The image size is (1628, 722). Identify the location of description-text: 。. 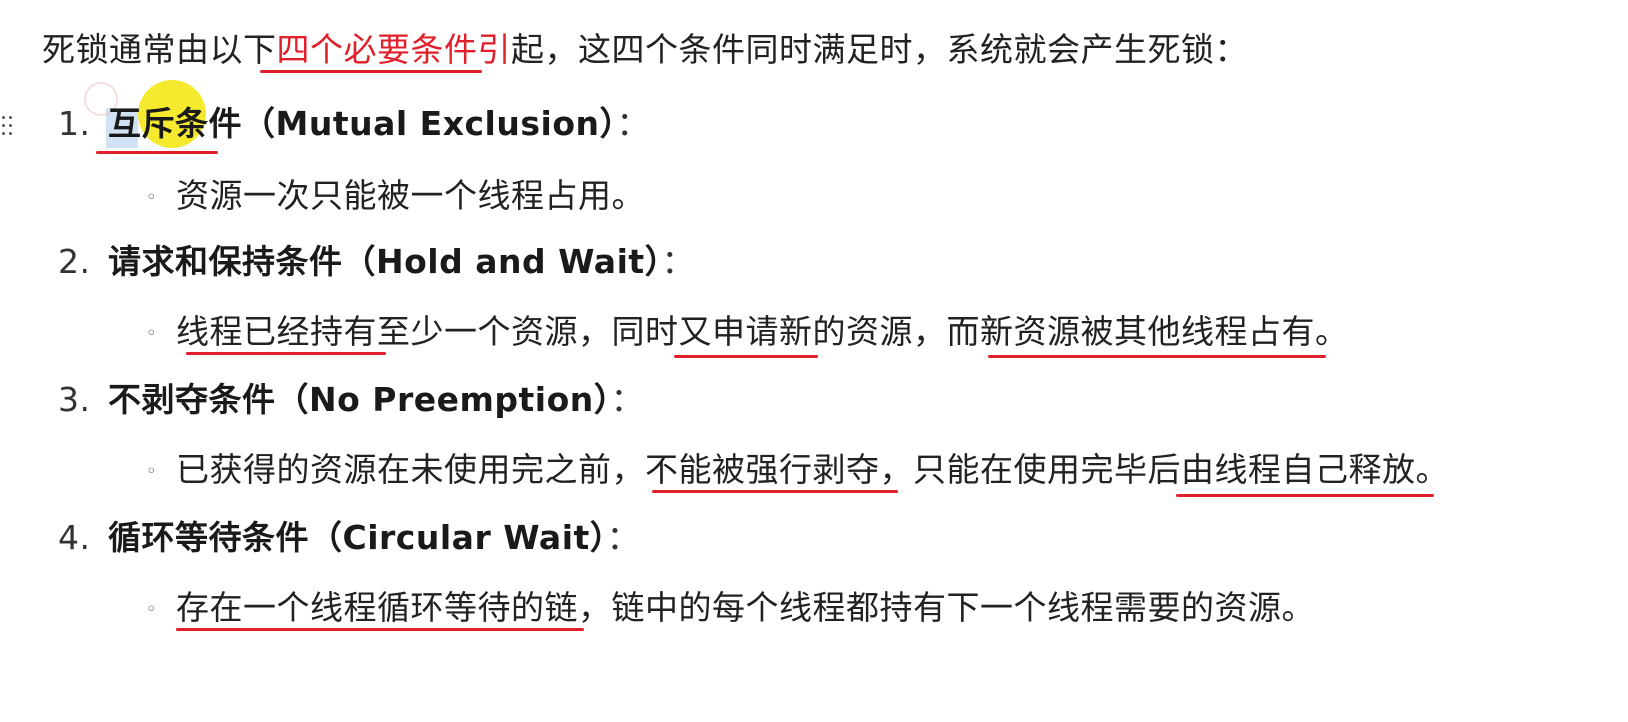
(1332, 331).